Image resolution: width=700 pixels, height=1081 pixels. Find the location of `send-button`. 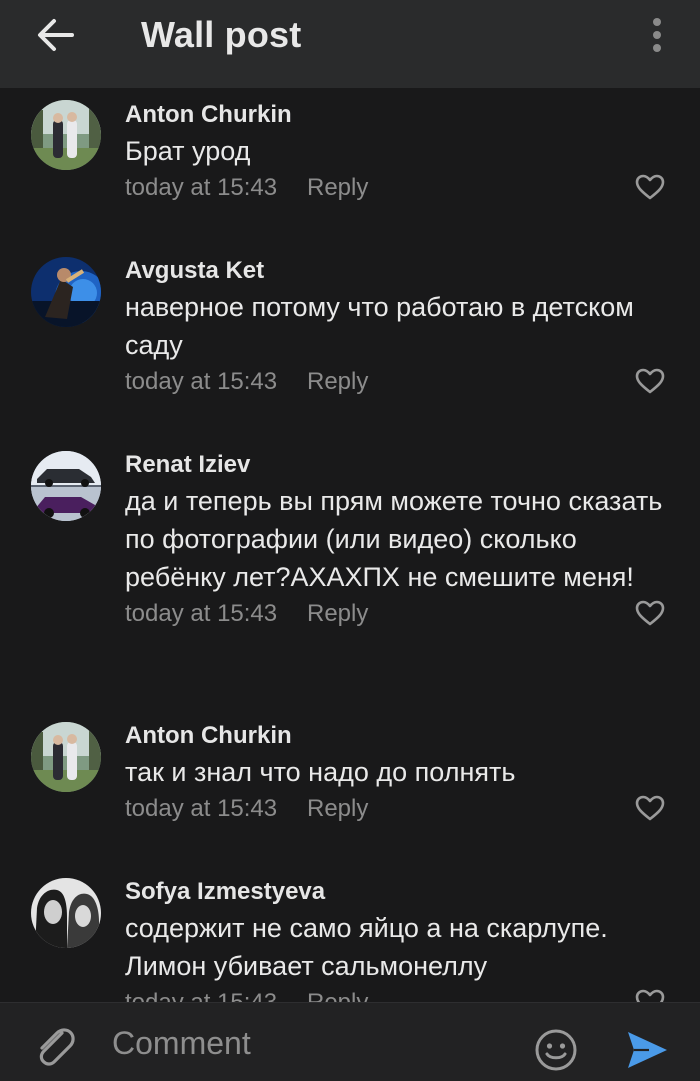

send-button is located at coordinates (647, 1050).